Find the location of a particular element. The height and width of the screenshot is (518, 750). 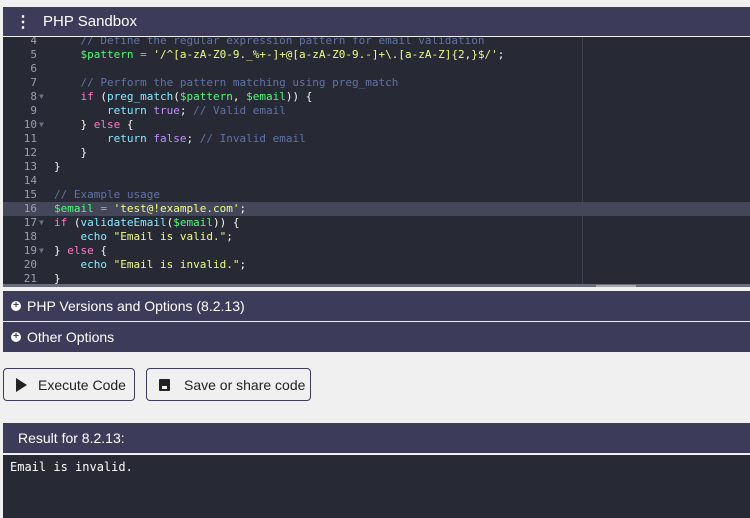

line-number: 7 is located at coordinates (33, 82).